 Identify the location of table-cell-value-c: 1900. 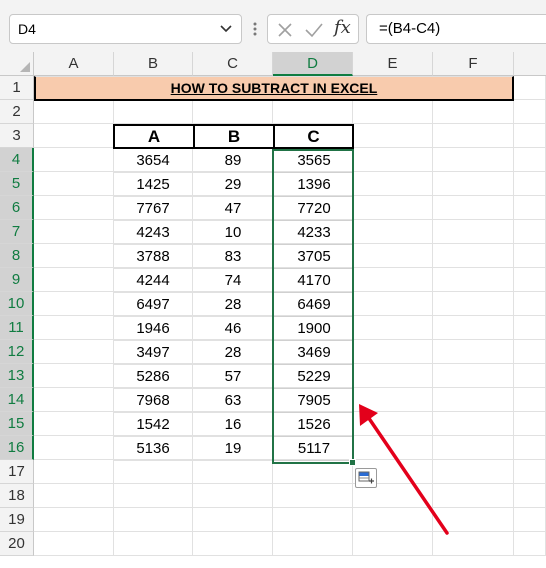
(314, 329).